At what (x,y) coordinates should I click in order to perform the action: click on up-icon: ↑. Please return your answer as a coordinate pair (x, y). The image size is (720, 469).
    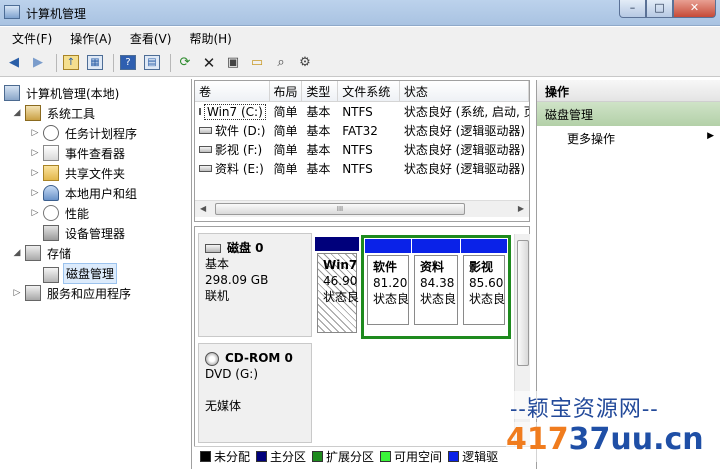
    Looking at the image, I should click on (71, 63).